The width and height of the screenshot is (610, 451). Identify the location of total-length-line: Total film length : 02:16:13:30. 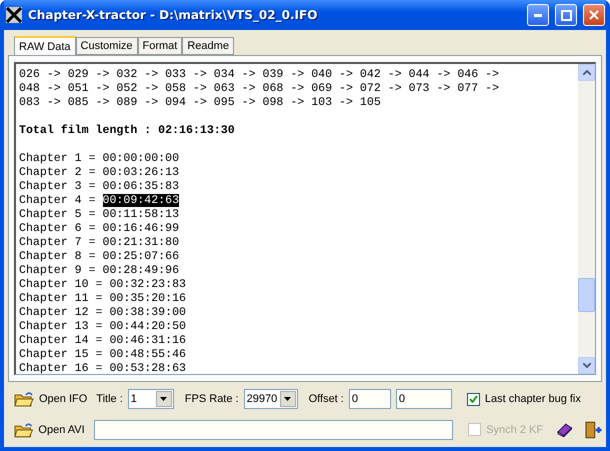
(127, 131).